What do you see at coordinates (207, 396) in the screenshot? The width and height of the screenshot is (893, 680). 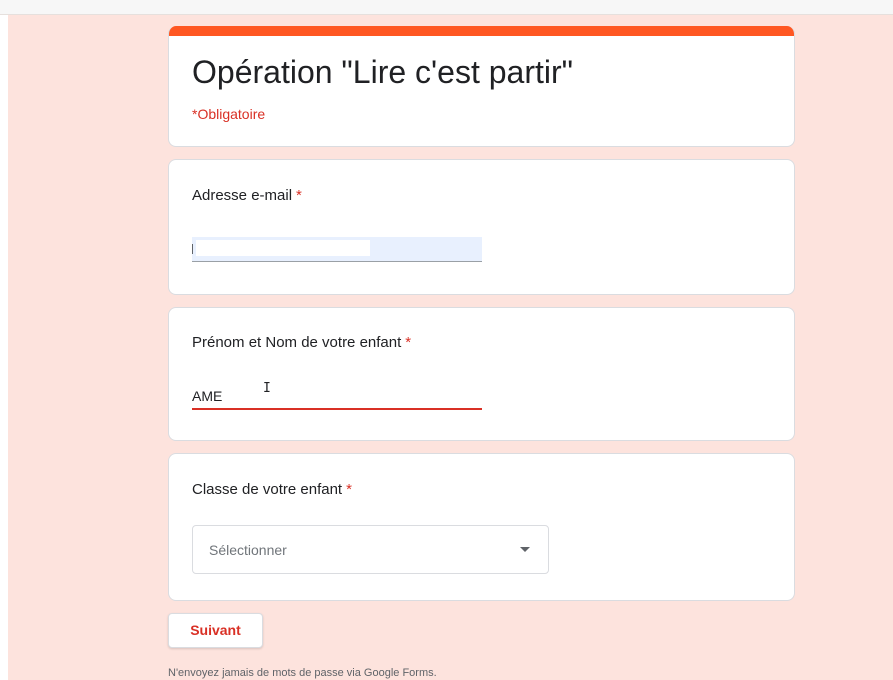 I see `child-name-value: AME` at bounding box center [207, 396].